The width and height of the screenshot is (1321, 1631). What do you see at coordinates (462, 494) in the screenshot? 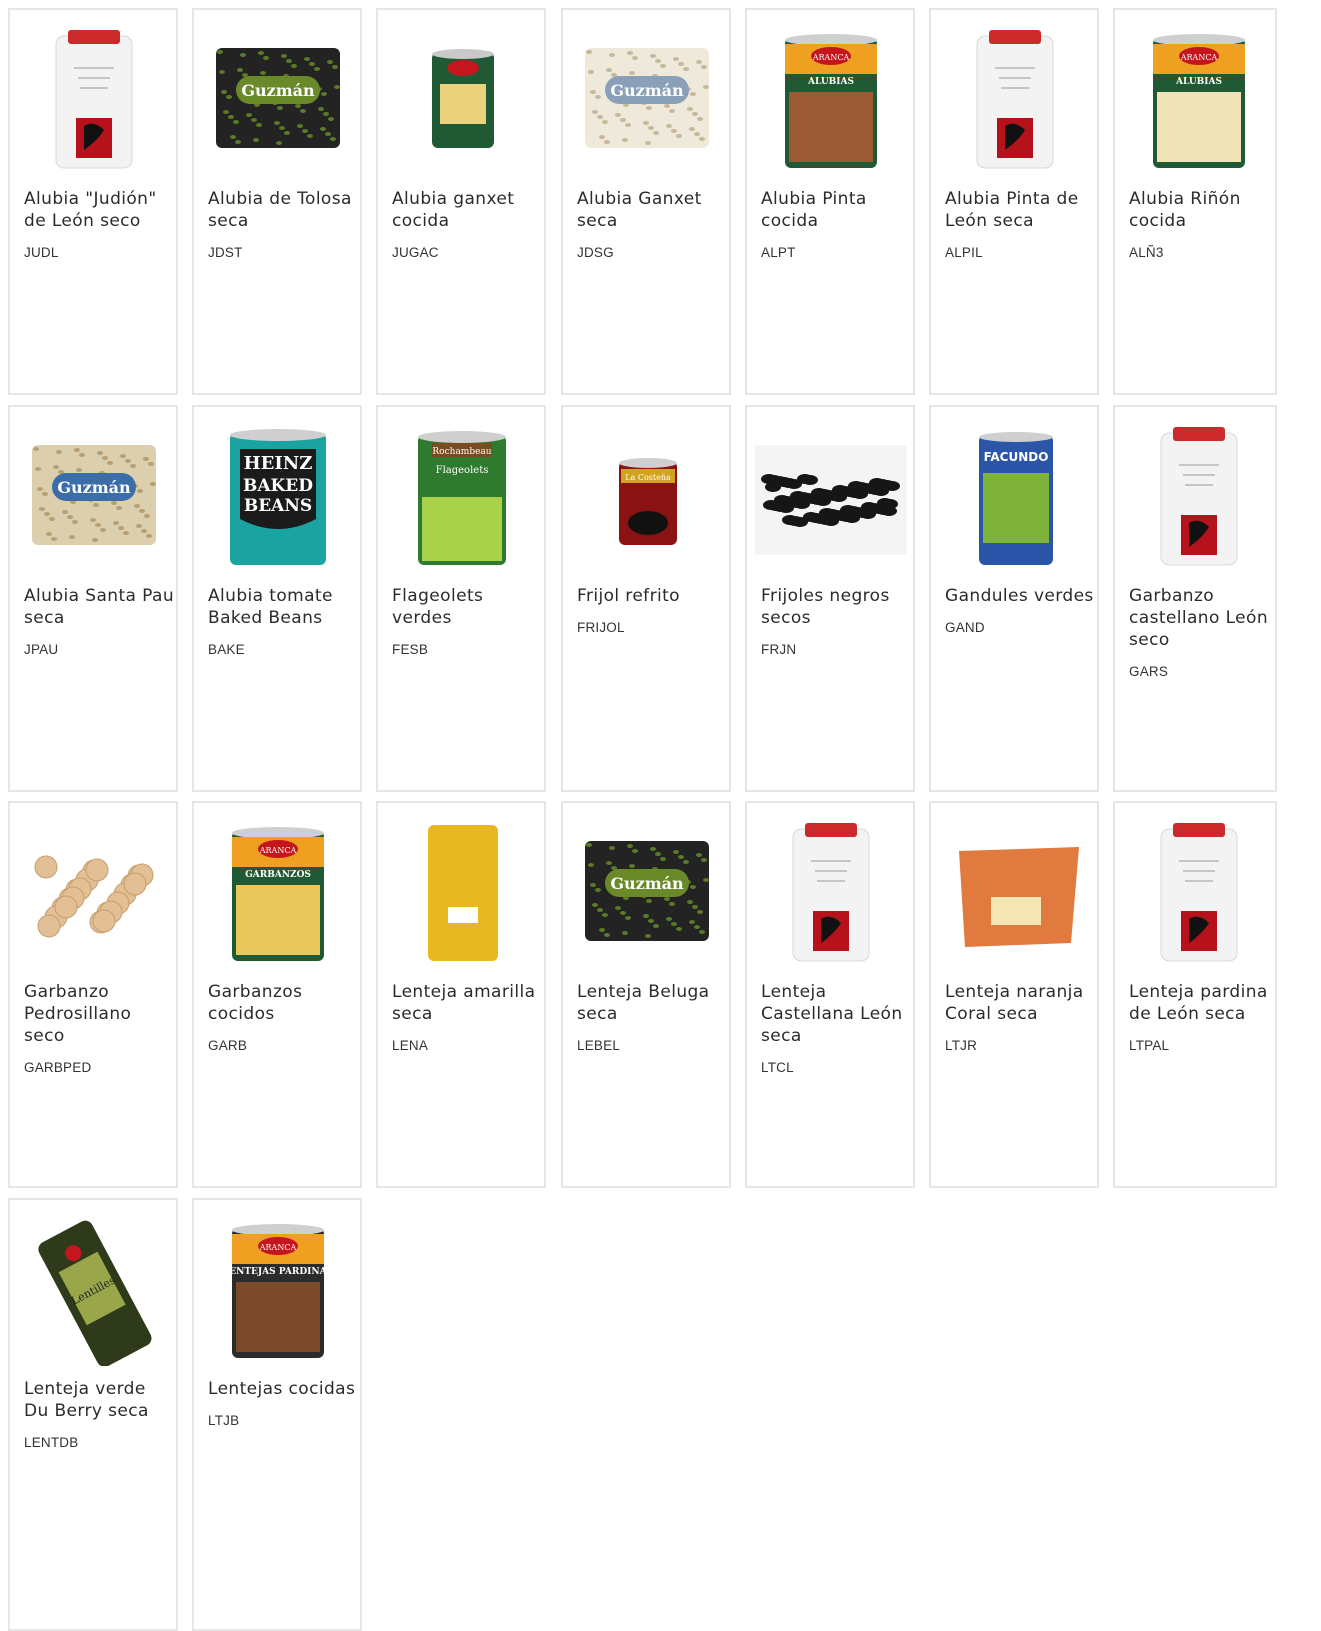
I see `product-image: Rochambeau Flageolets` at bounding box center [462, 494].